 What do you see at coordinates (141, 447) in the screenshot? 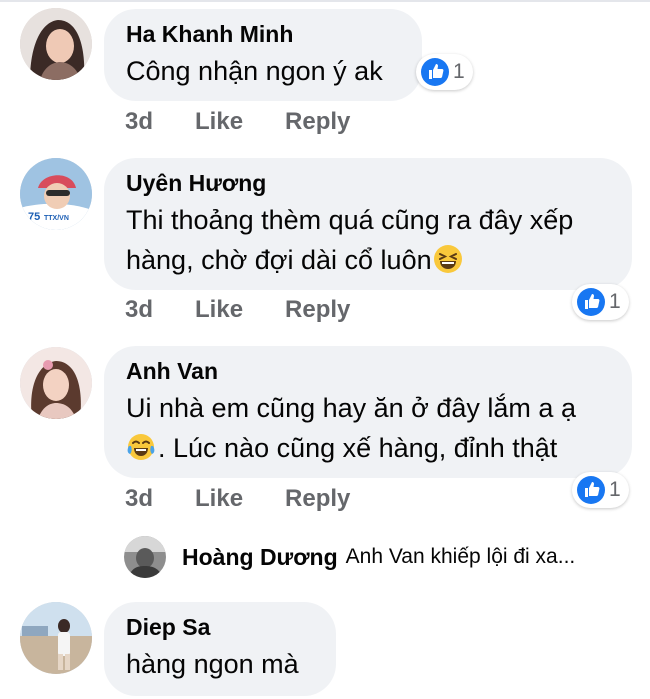
I see `tears-of-joy-emoji-icon` at bounding box center [141, 447].